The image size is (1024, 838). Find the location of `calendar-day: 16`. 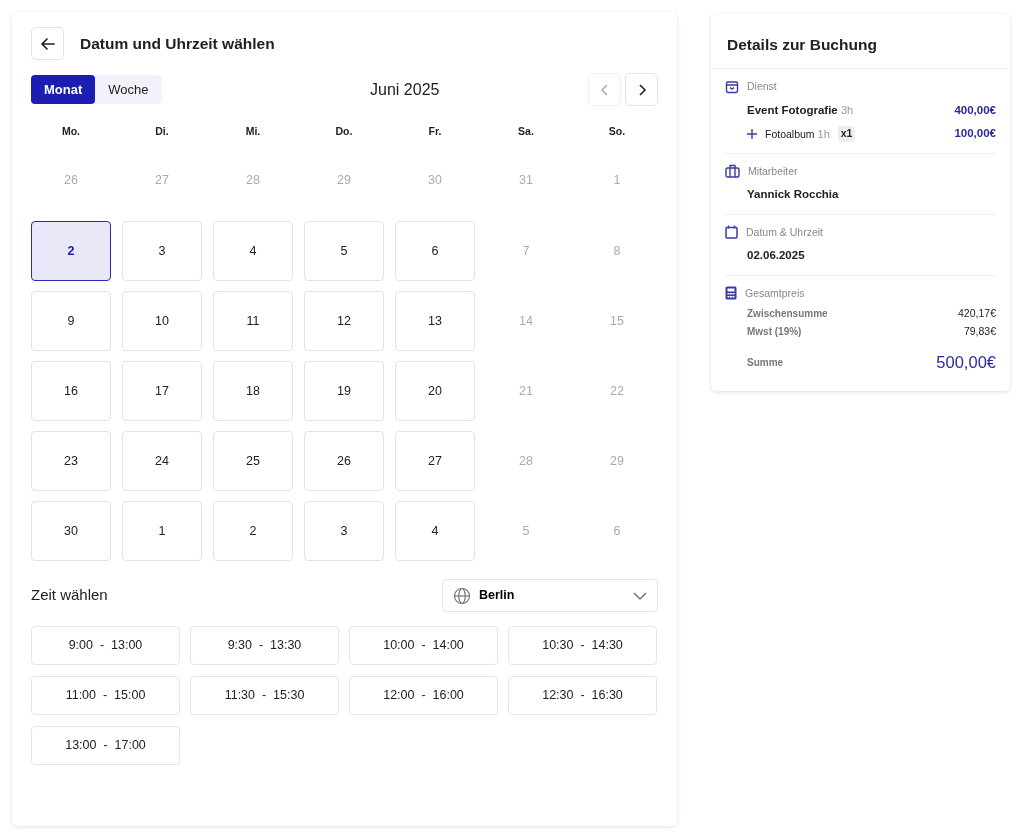

calendar-day: 16 is located at coordinates (71, 391).